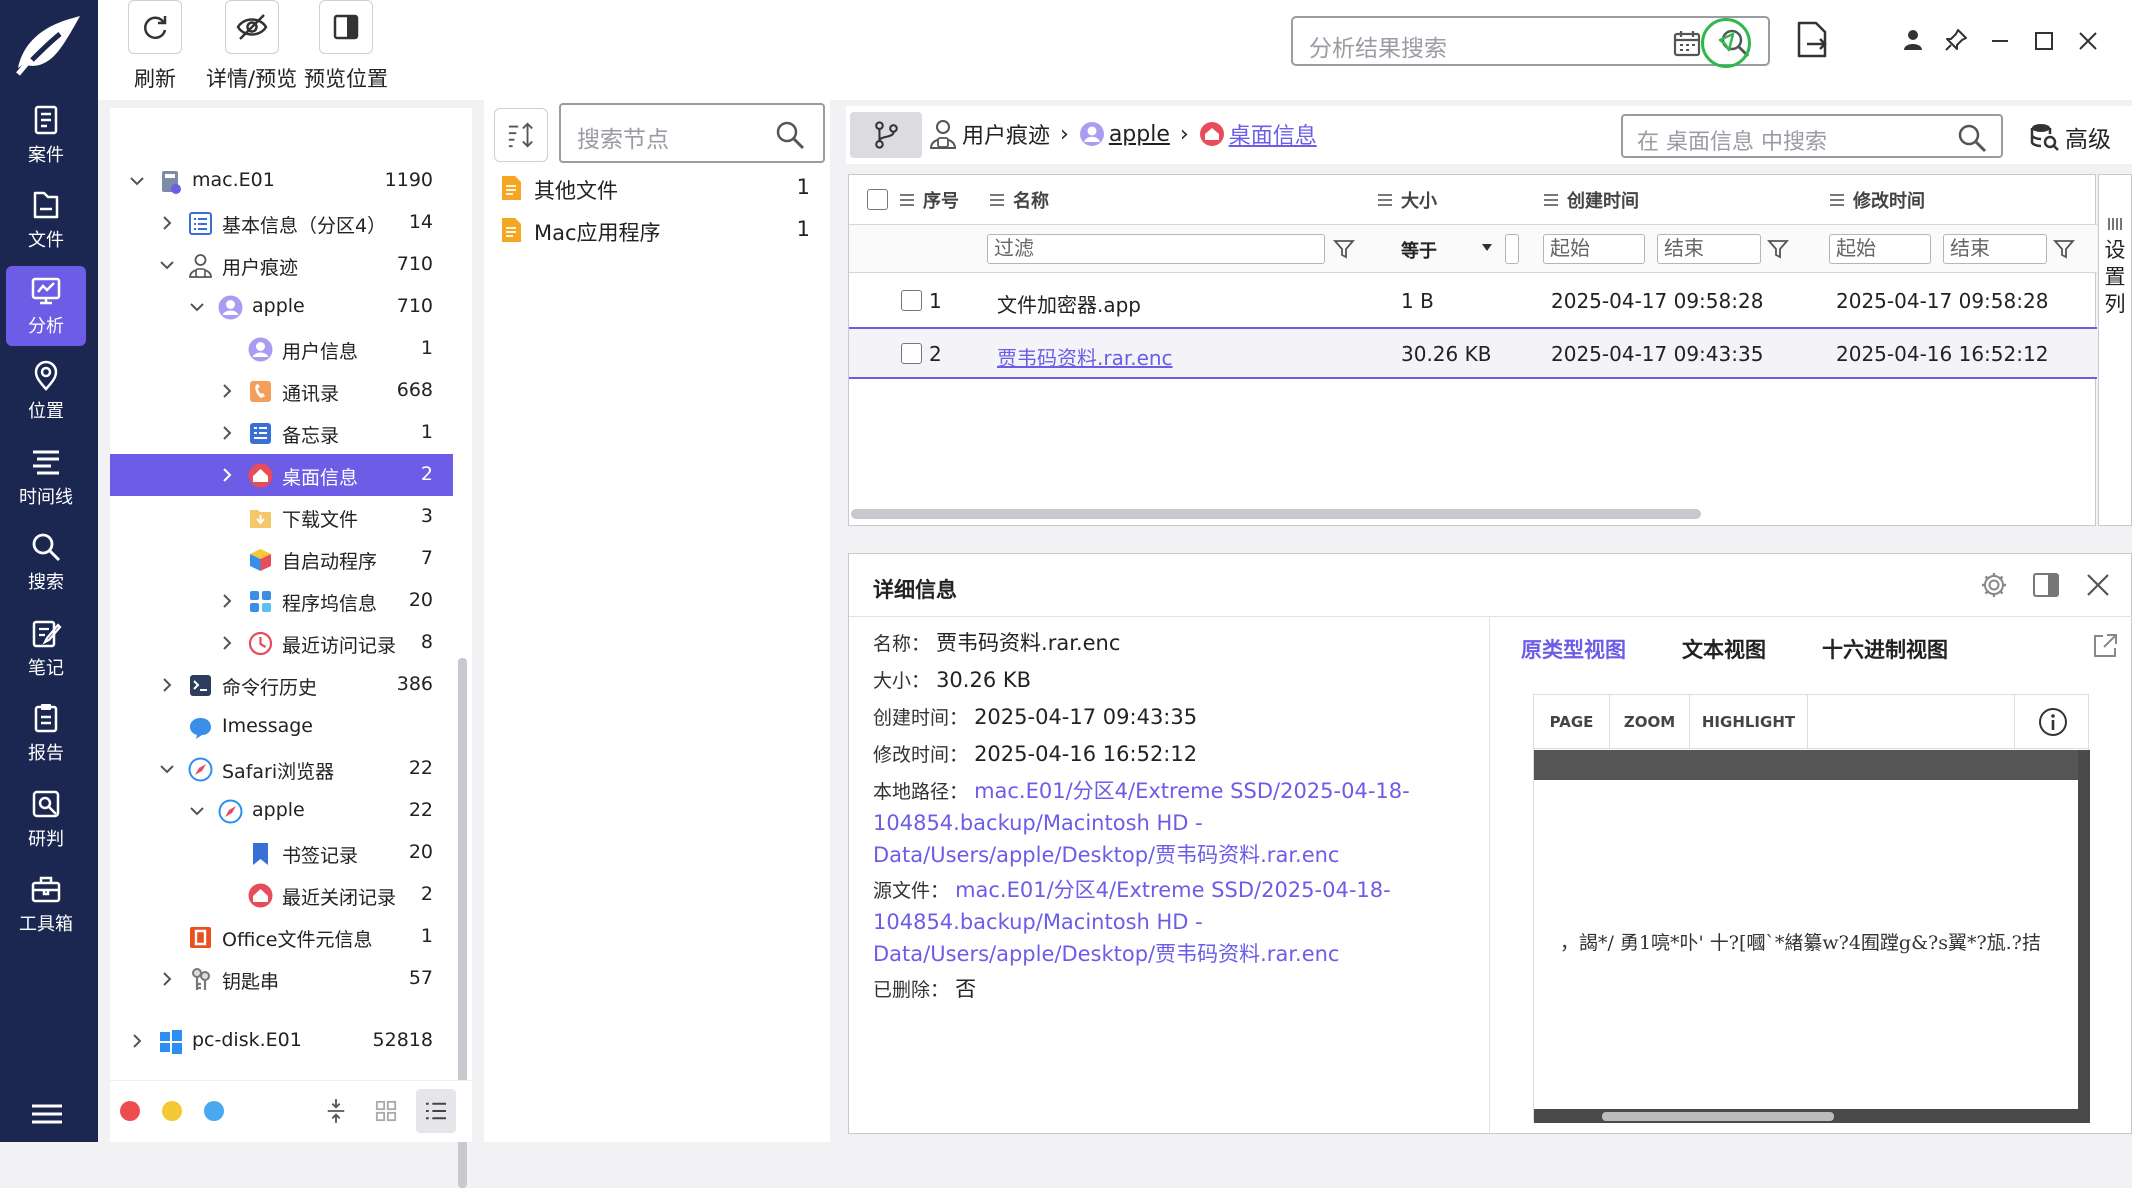 The width and height of the screenshot is (2132, 1188). I want to click on menu-icon, so click(47, 1114).